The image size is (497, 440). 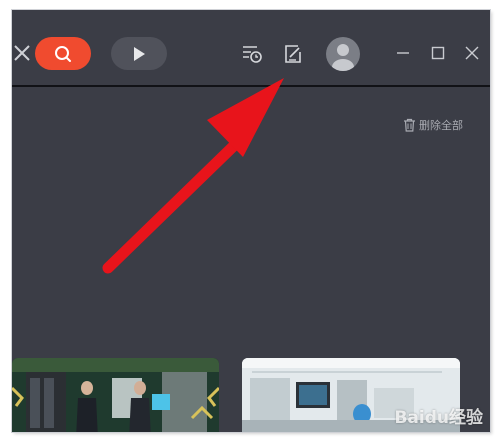 What do you see at coordinates (409, 125) in the screenshot?
I see `trash-icon` at bounding box center [409, 125].